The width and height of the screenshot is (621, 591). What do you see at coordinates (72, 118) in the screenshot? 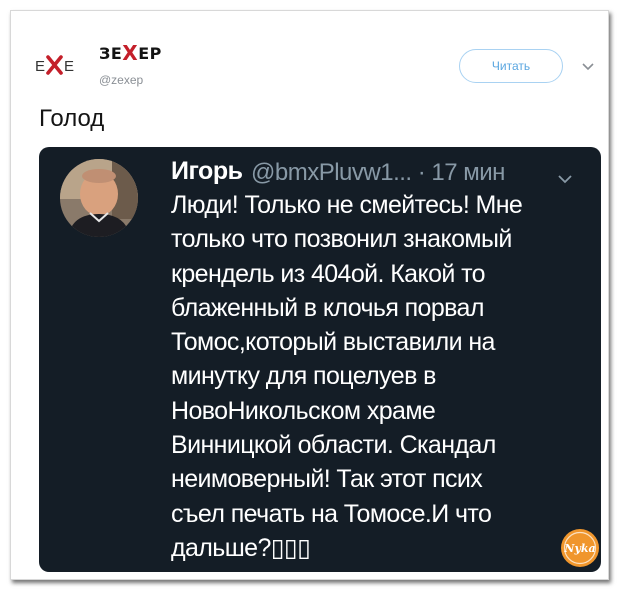
I see `tweet-text: Голод` at bounding box center [72, 118].